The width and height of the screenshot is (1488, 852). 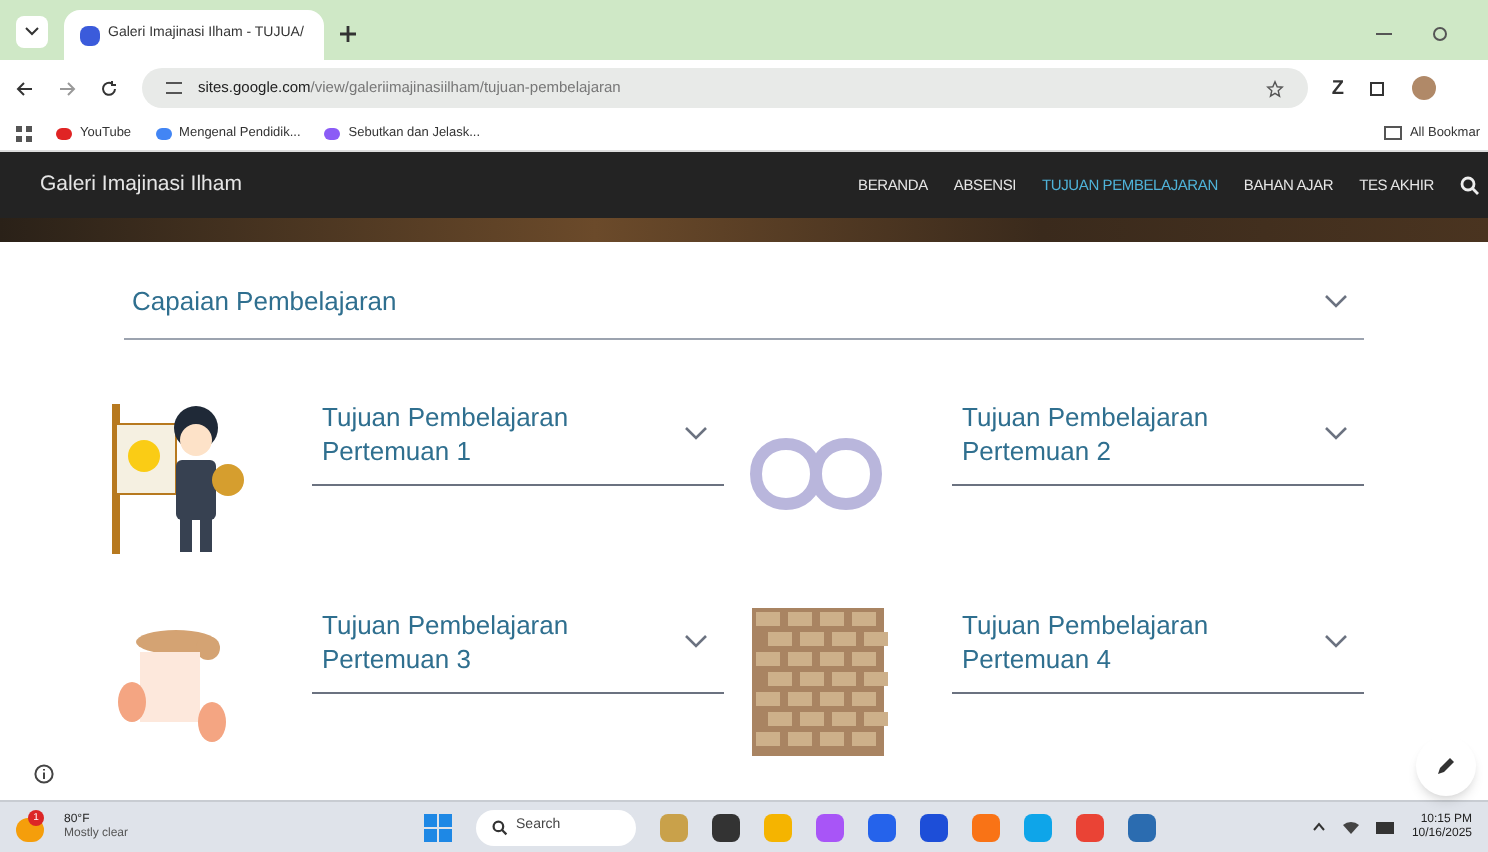 What do you see at coordinates (174, 88) in the screenshot?
I see `site-info-icon` at bounding box center [174, 88].